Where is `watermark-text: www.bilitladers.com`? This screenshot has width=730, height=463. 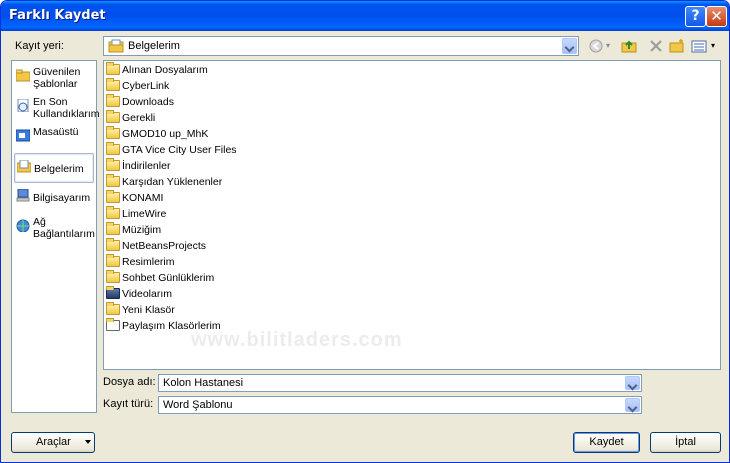 watermark-text: www.bilitladers.com is located at coordinates (297, 340).